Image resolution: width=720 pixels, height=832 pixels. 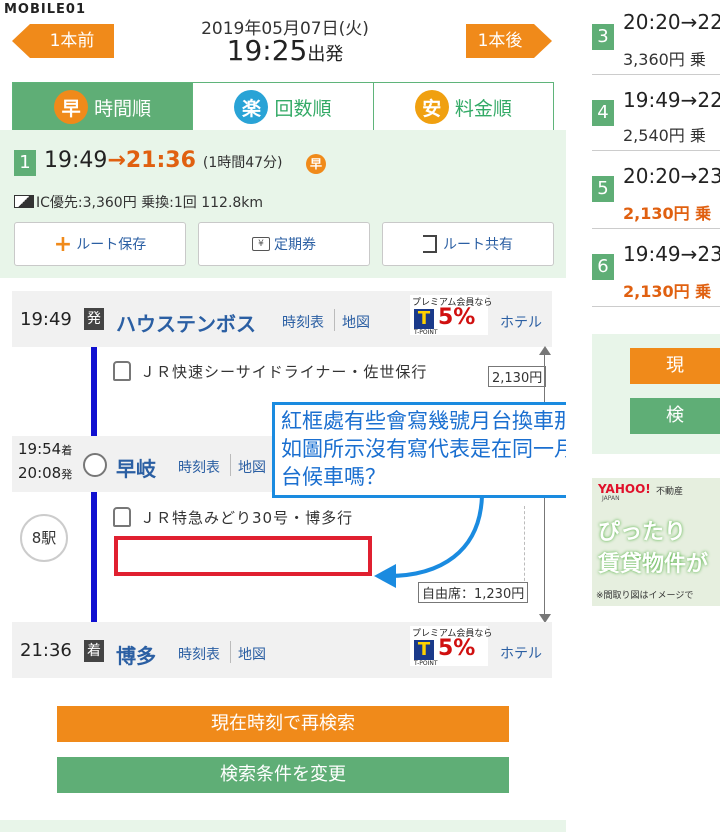 I want to click on ad-note: ※間取り図はイメージで, so click(x=645, y=596).